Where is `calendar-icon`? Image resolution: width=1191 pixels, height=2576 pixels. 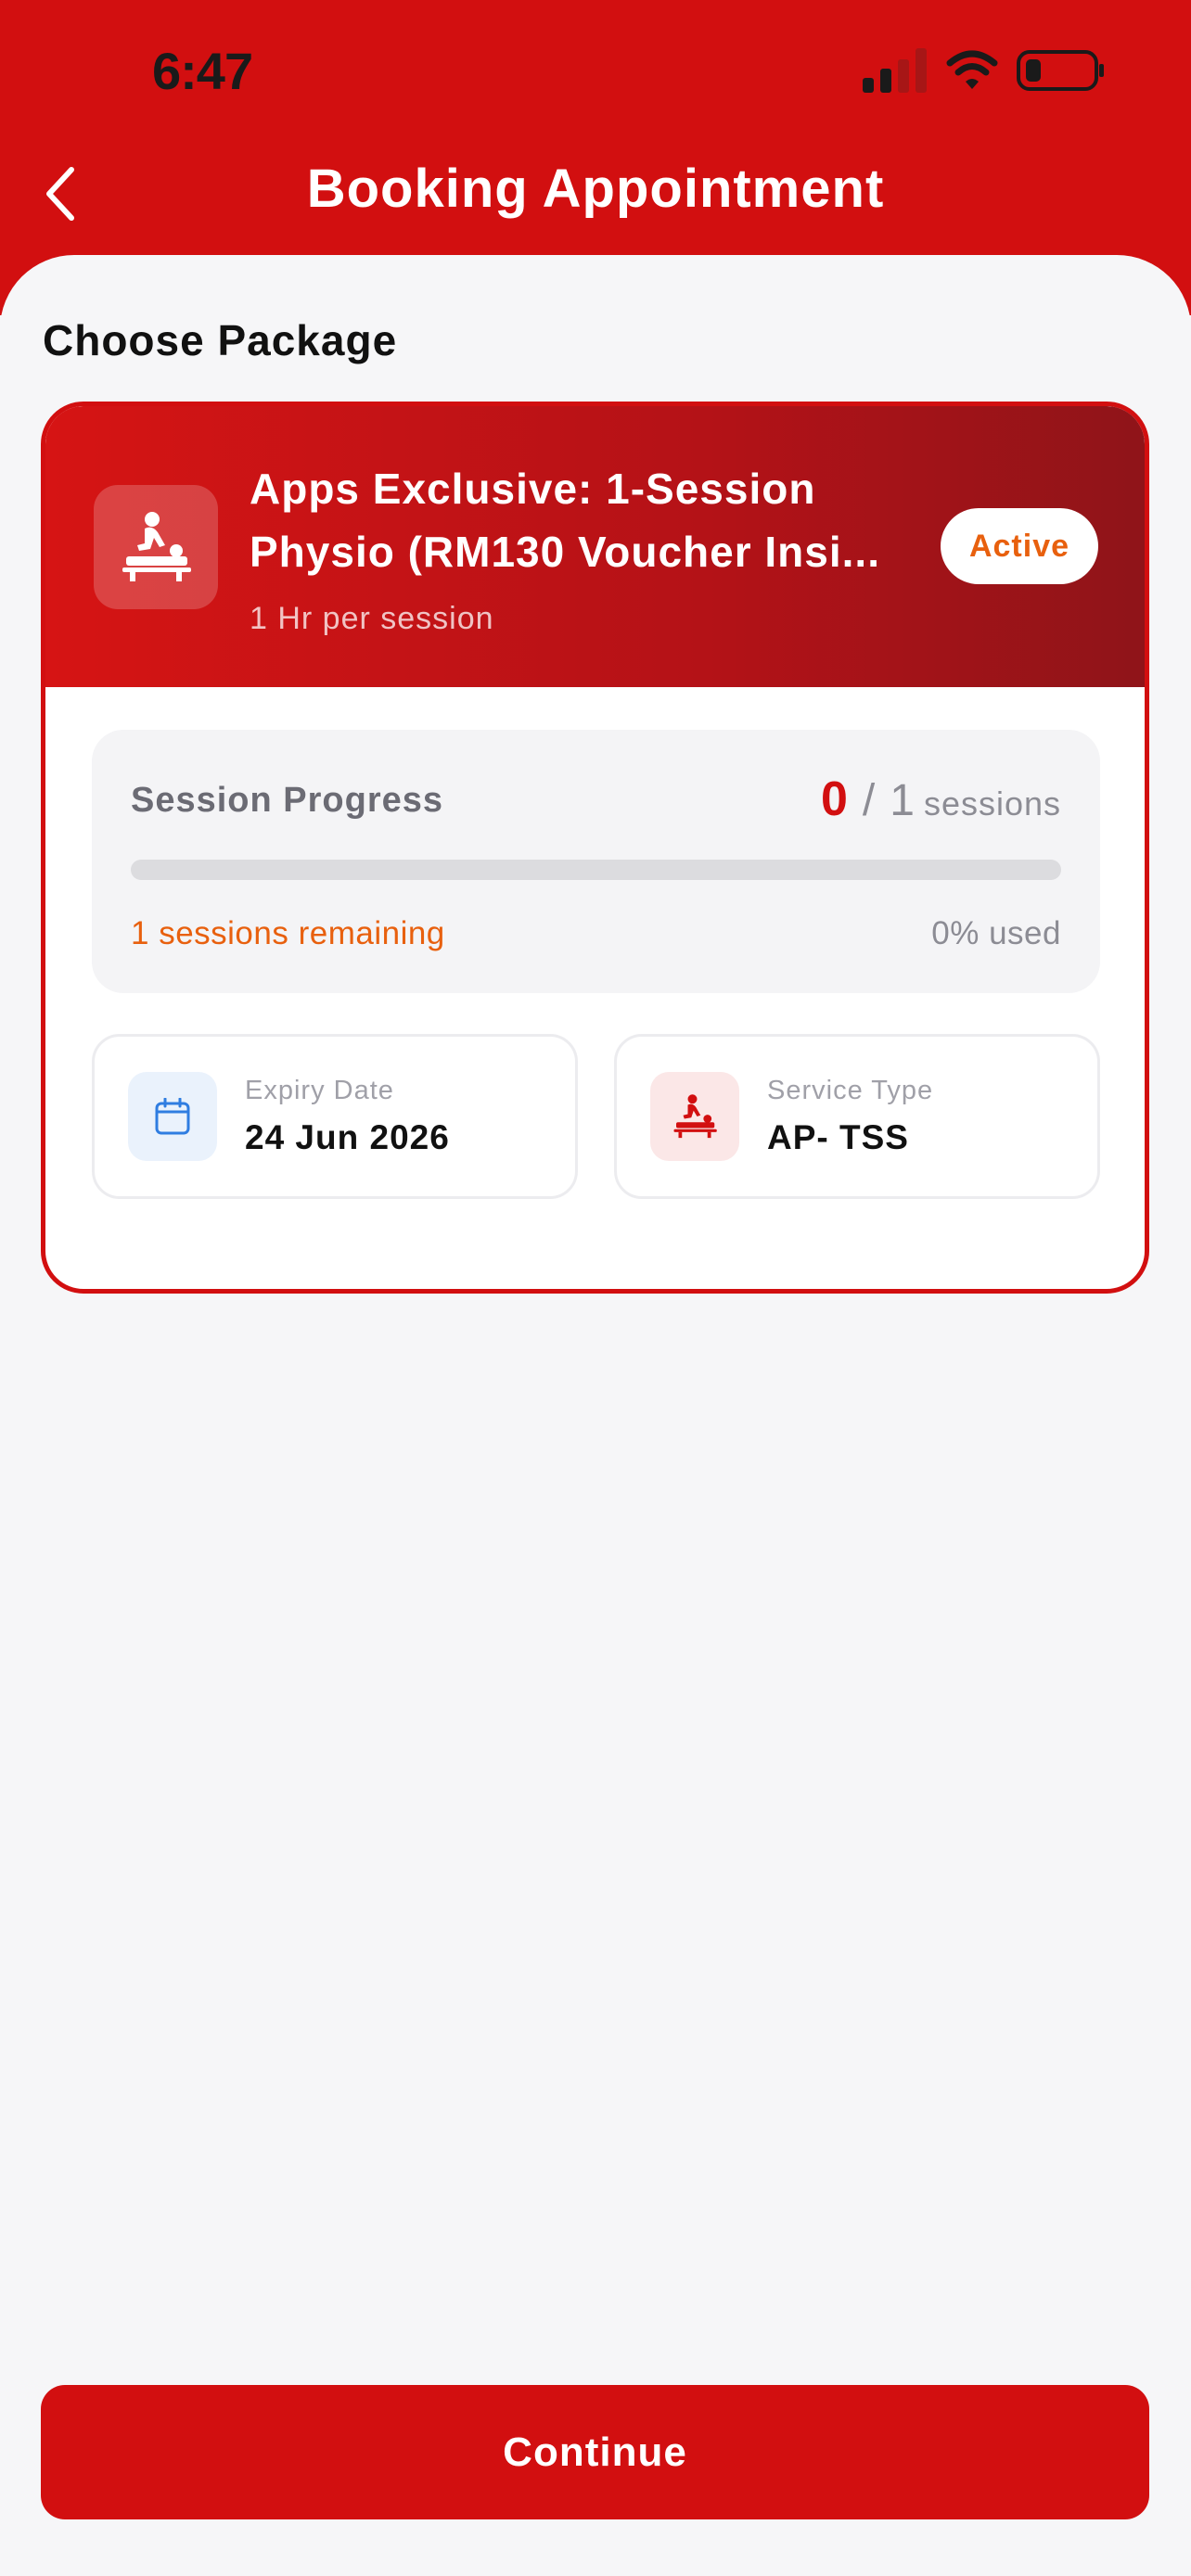 calendar-icon is located at coordinates (172, 1116).